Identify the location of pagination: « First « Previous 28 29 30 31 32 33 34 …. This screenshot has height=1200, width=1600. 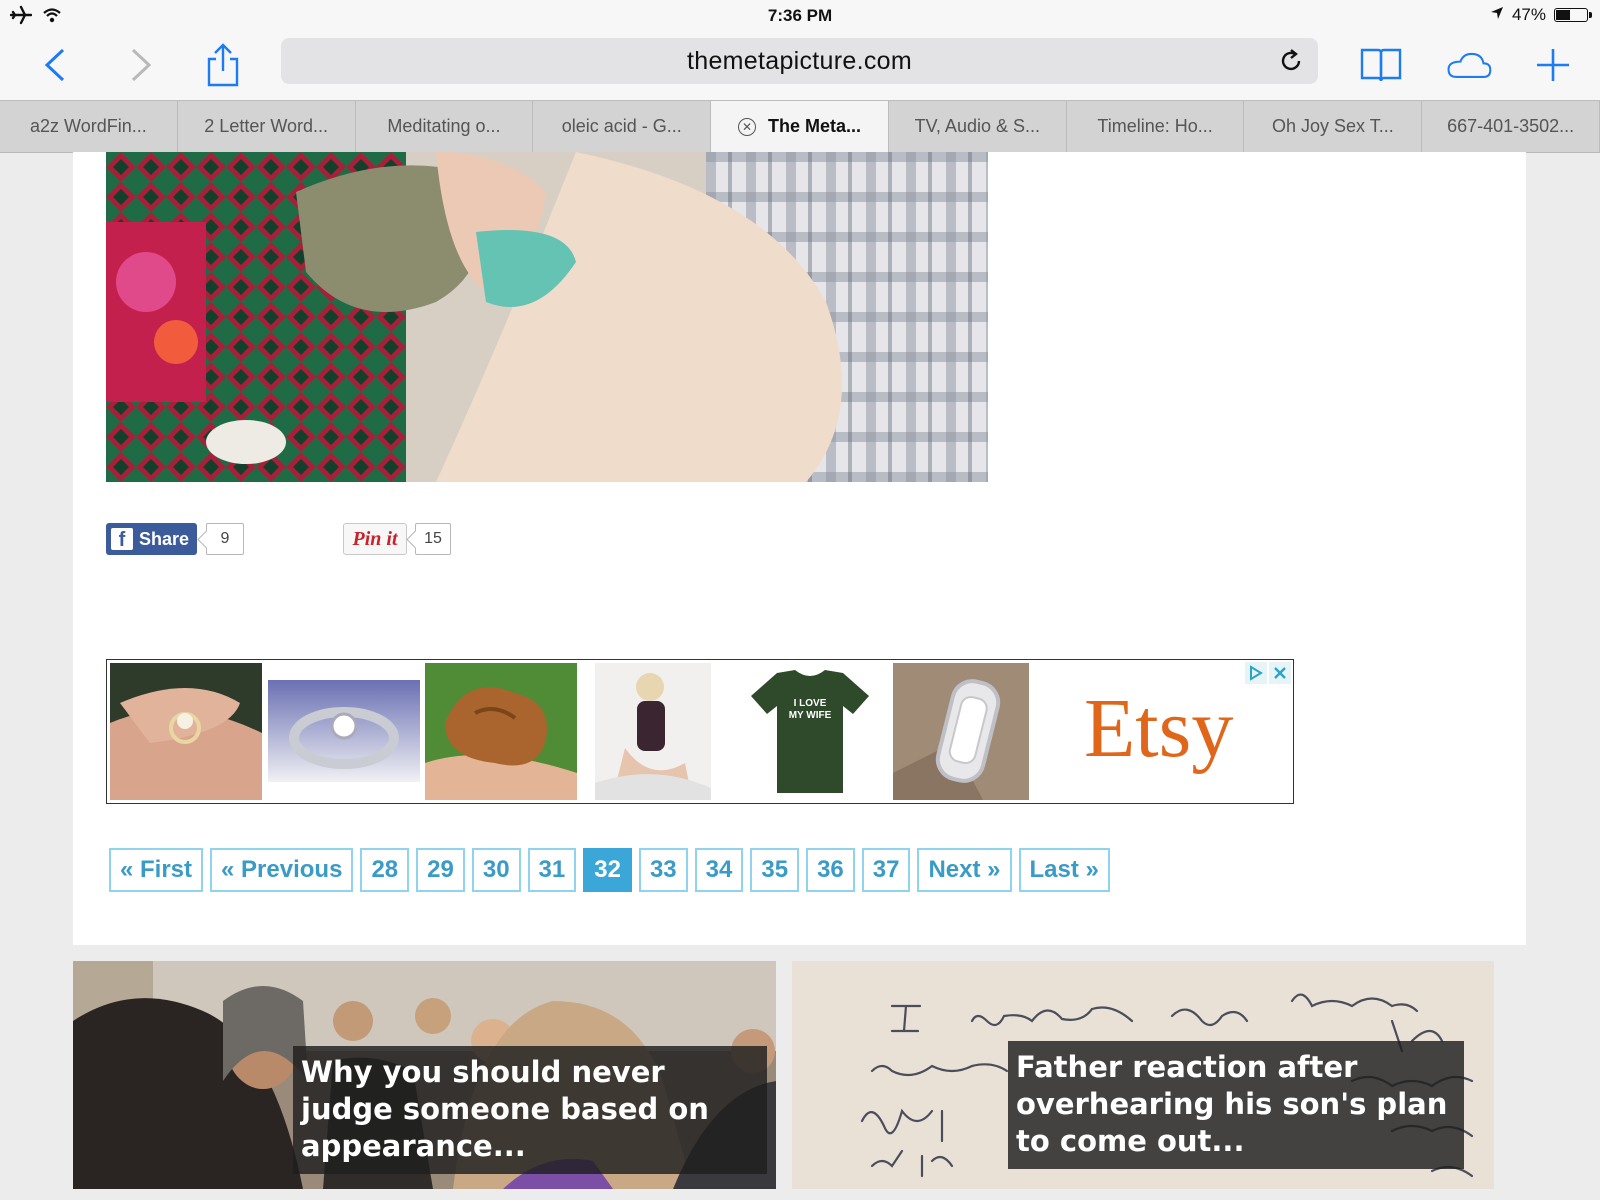
(609, 871).